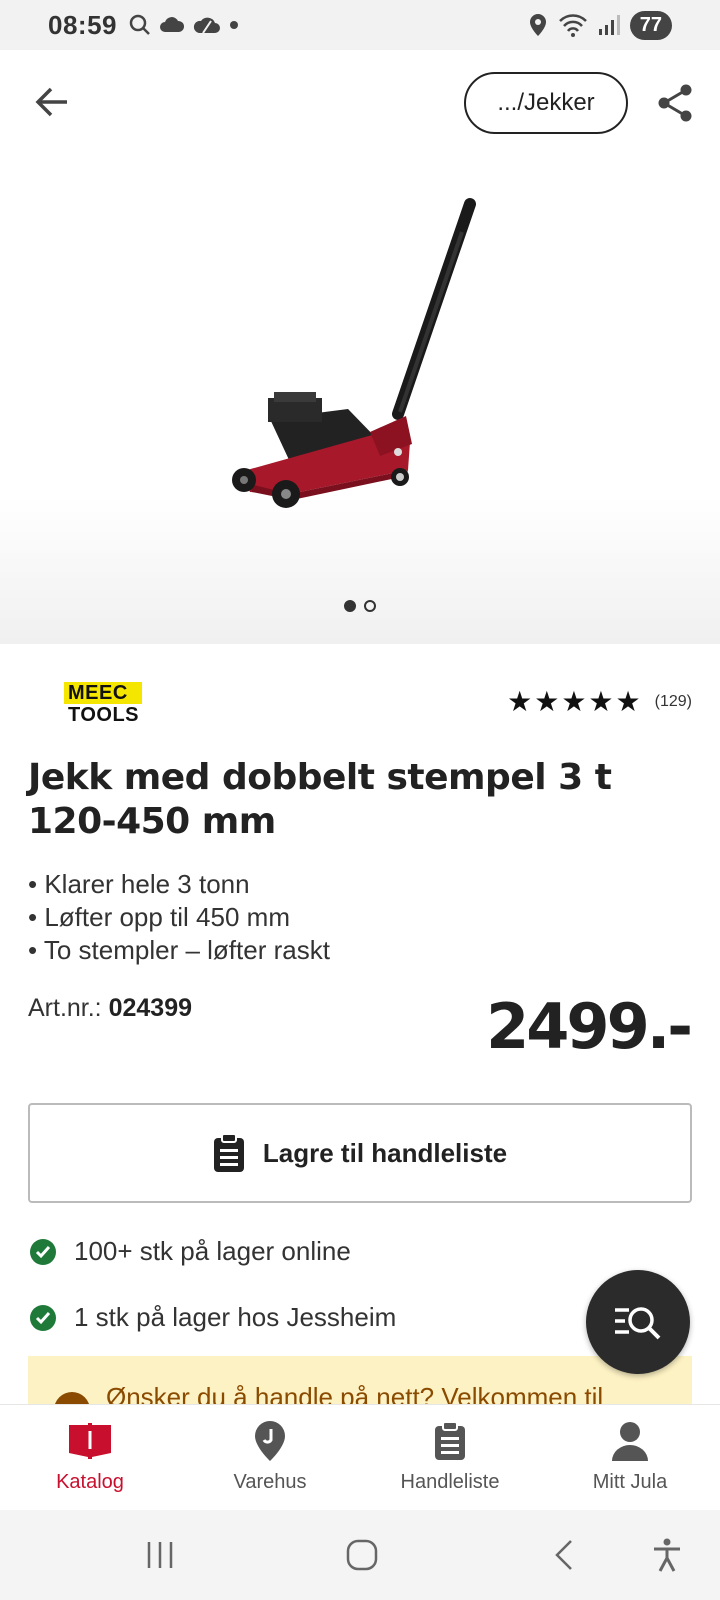  What do you see at coordinates (206, 25) in the screenshot?
I see `weather-icon` at bounding box center [206, 25].